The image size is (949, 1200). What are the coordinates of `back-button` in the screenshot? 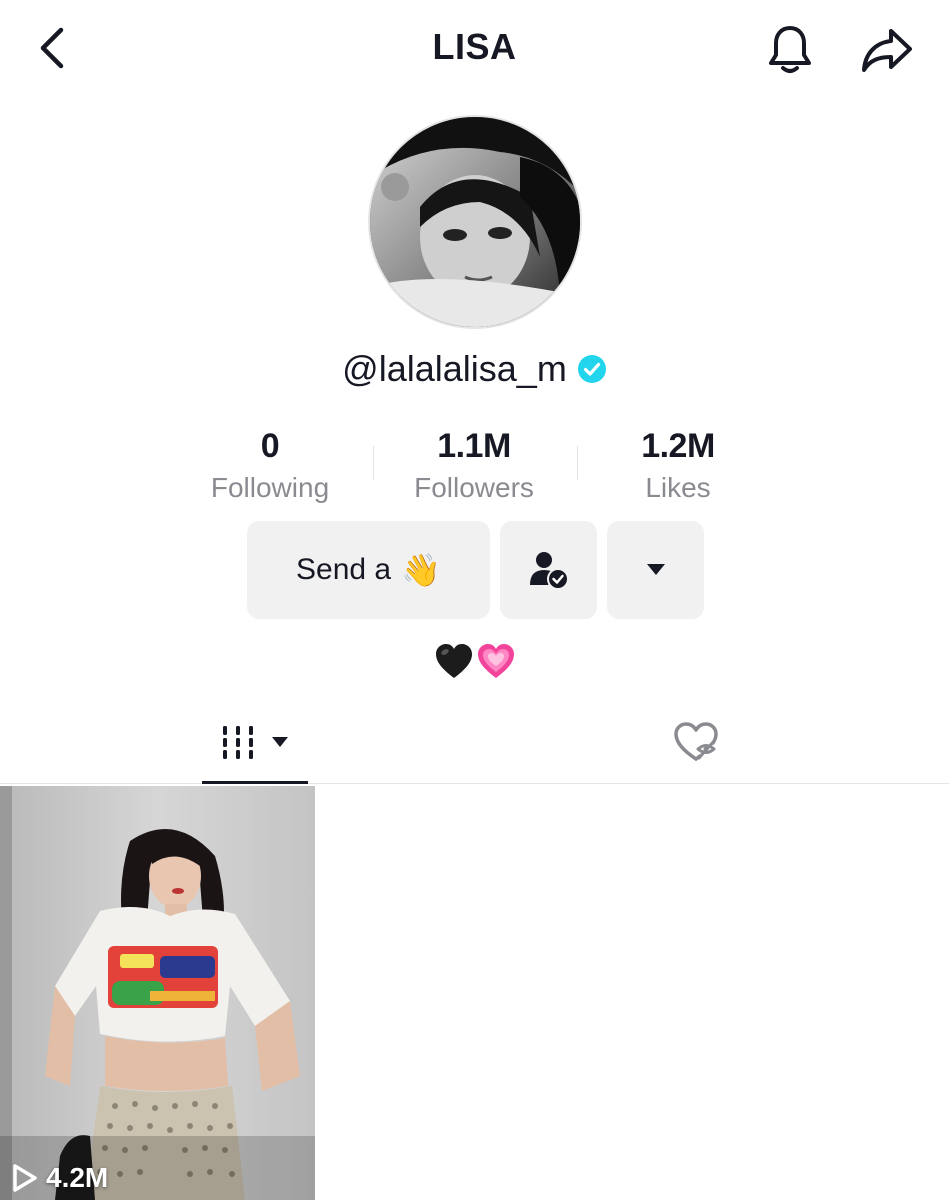 It's located at (52, 48).